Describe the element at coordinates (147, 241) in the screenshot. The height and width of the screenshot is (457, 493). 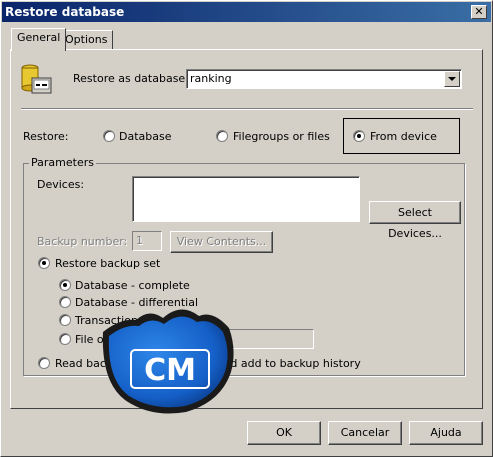
I see `backup-number-field: 1` at that location.